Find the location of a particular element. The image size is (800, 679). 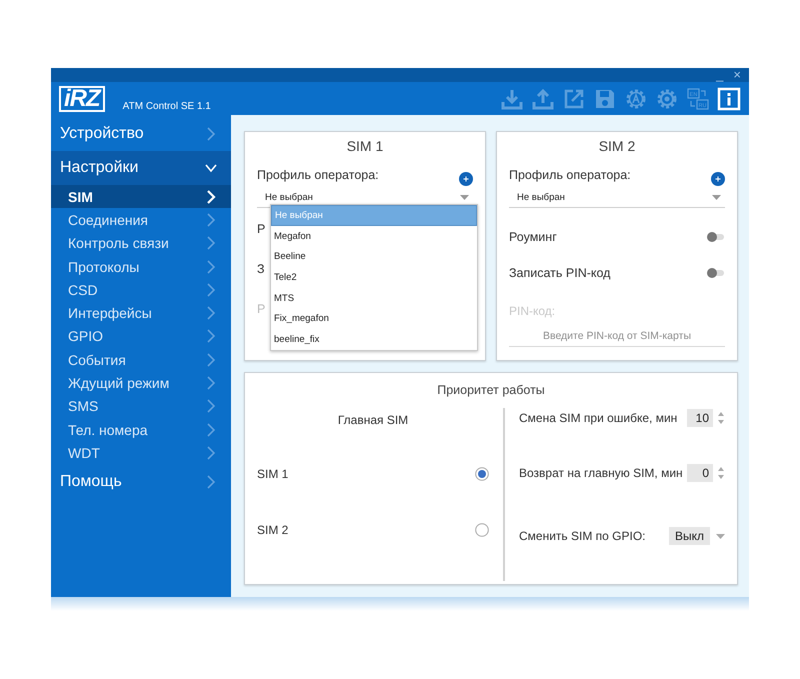

gpio-select: Выкл is located at coordinates (696, 536).